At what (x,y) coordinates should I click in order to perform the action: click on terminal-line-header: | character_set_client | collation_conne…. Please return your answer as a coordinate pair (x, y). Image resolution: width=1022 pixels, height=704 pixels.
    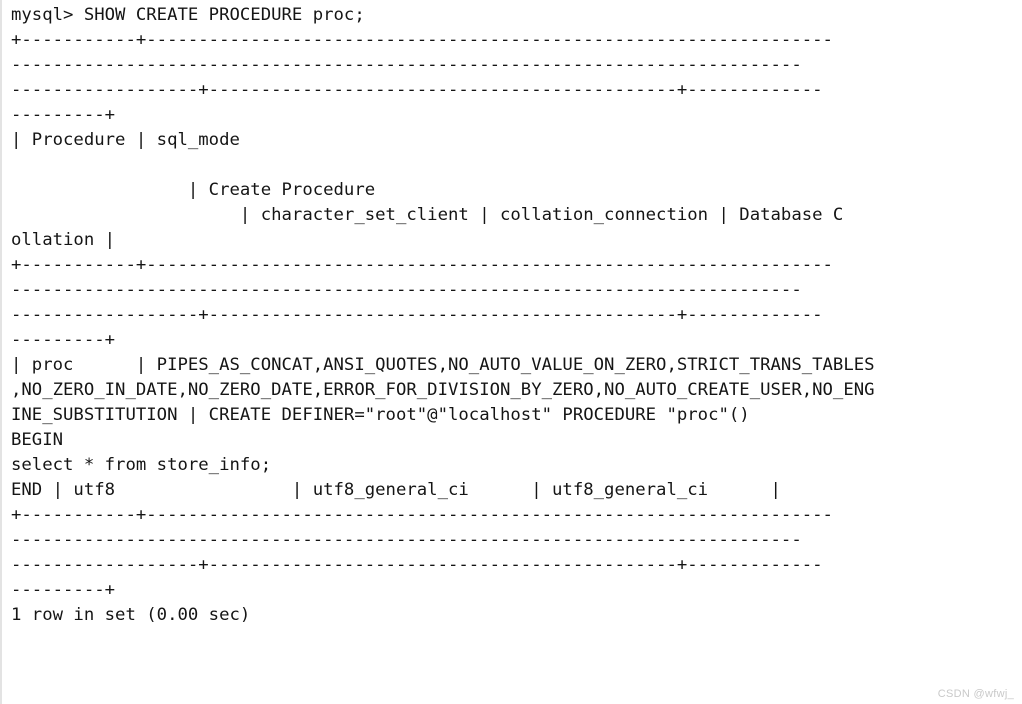
    Looking at the image, I should click on (427, 215).